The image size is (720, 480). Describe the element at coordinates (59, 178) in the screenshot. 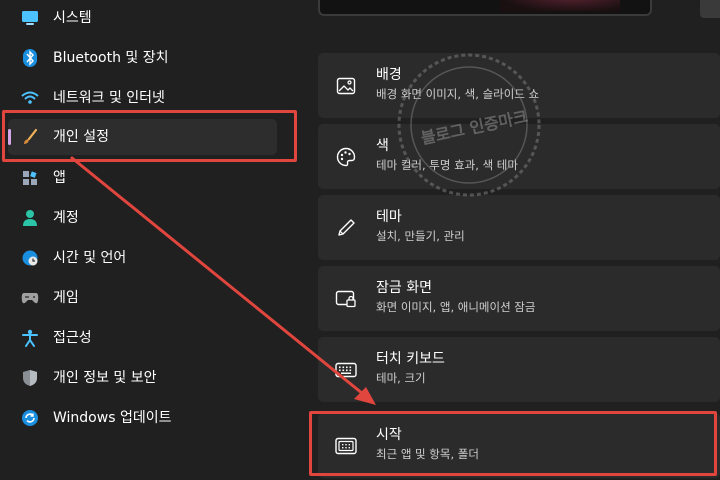

I see `sidebar-item-label: 앱` at that location.